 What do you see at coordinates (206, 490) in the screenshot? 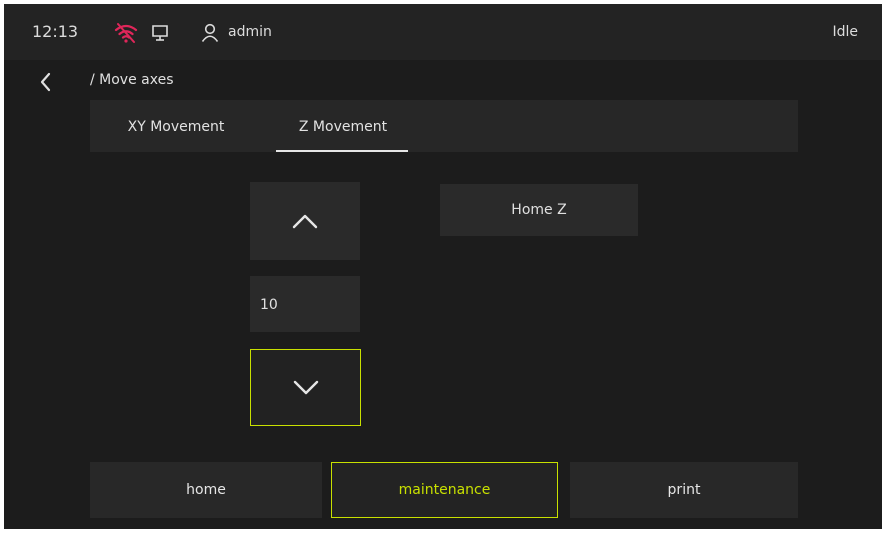
I see `nav-home: home` at bounding box center [206, 490].